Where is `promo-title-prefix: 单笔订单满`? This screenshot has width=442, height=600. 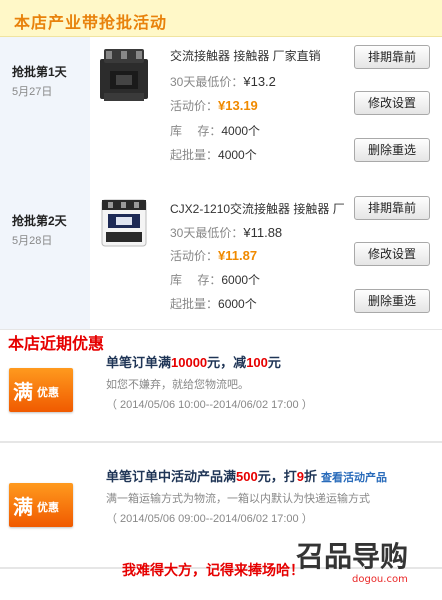
promo-title-prefix: 单笔订单满 is located at coordinates (139, 362).